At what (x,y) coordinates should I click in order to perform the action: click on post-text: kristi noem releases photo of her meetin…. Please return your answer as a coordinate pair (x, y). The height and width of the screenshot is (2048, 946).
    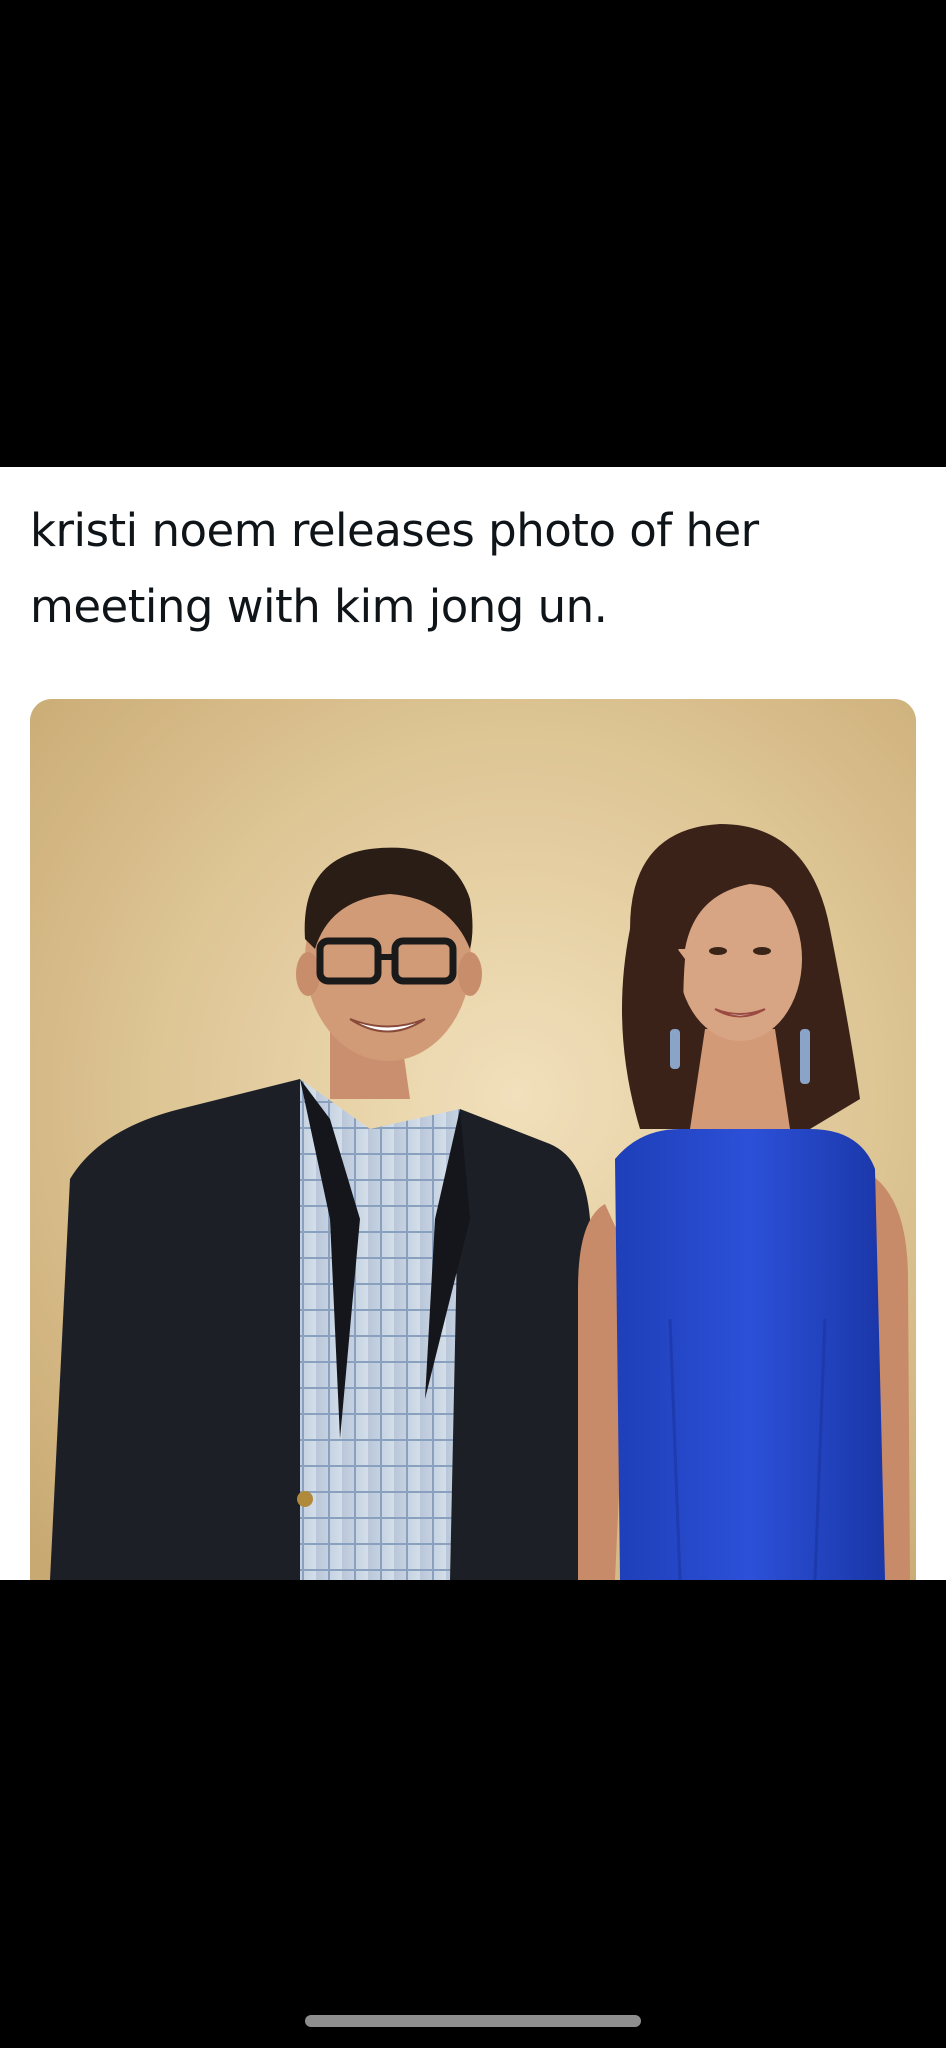
    Looking at the image, I should click on (394, 568).